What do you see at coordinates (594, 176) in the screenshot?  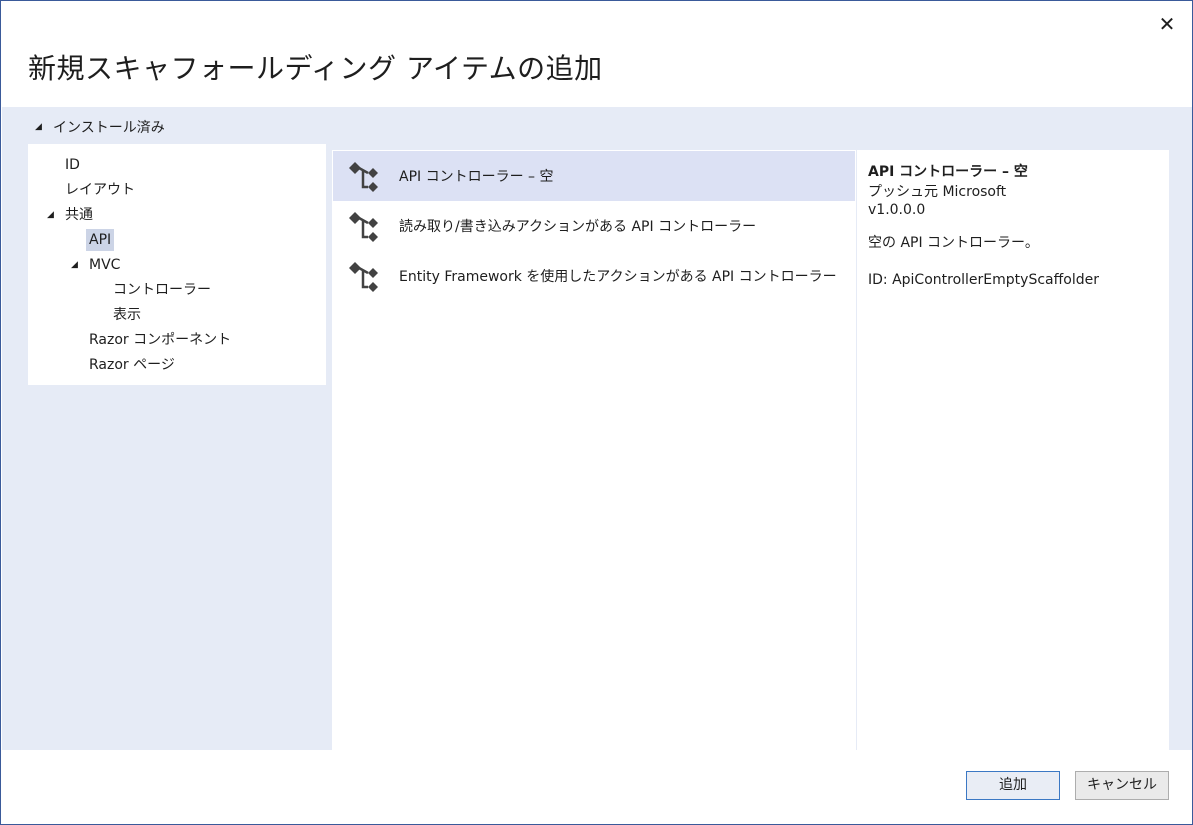 I see `template-item-api-empty: API コントローラー – 空` at bounding box center [594, 176].